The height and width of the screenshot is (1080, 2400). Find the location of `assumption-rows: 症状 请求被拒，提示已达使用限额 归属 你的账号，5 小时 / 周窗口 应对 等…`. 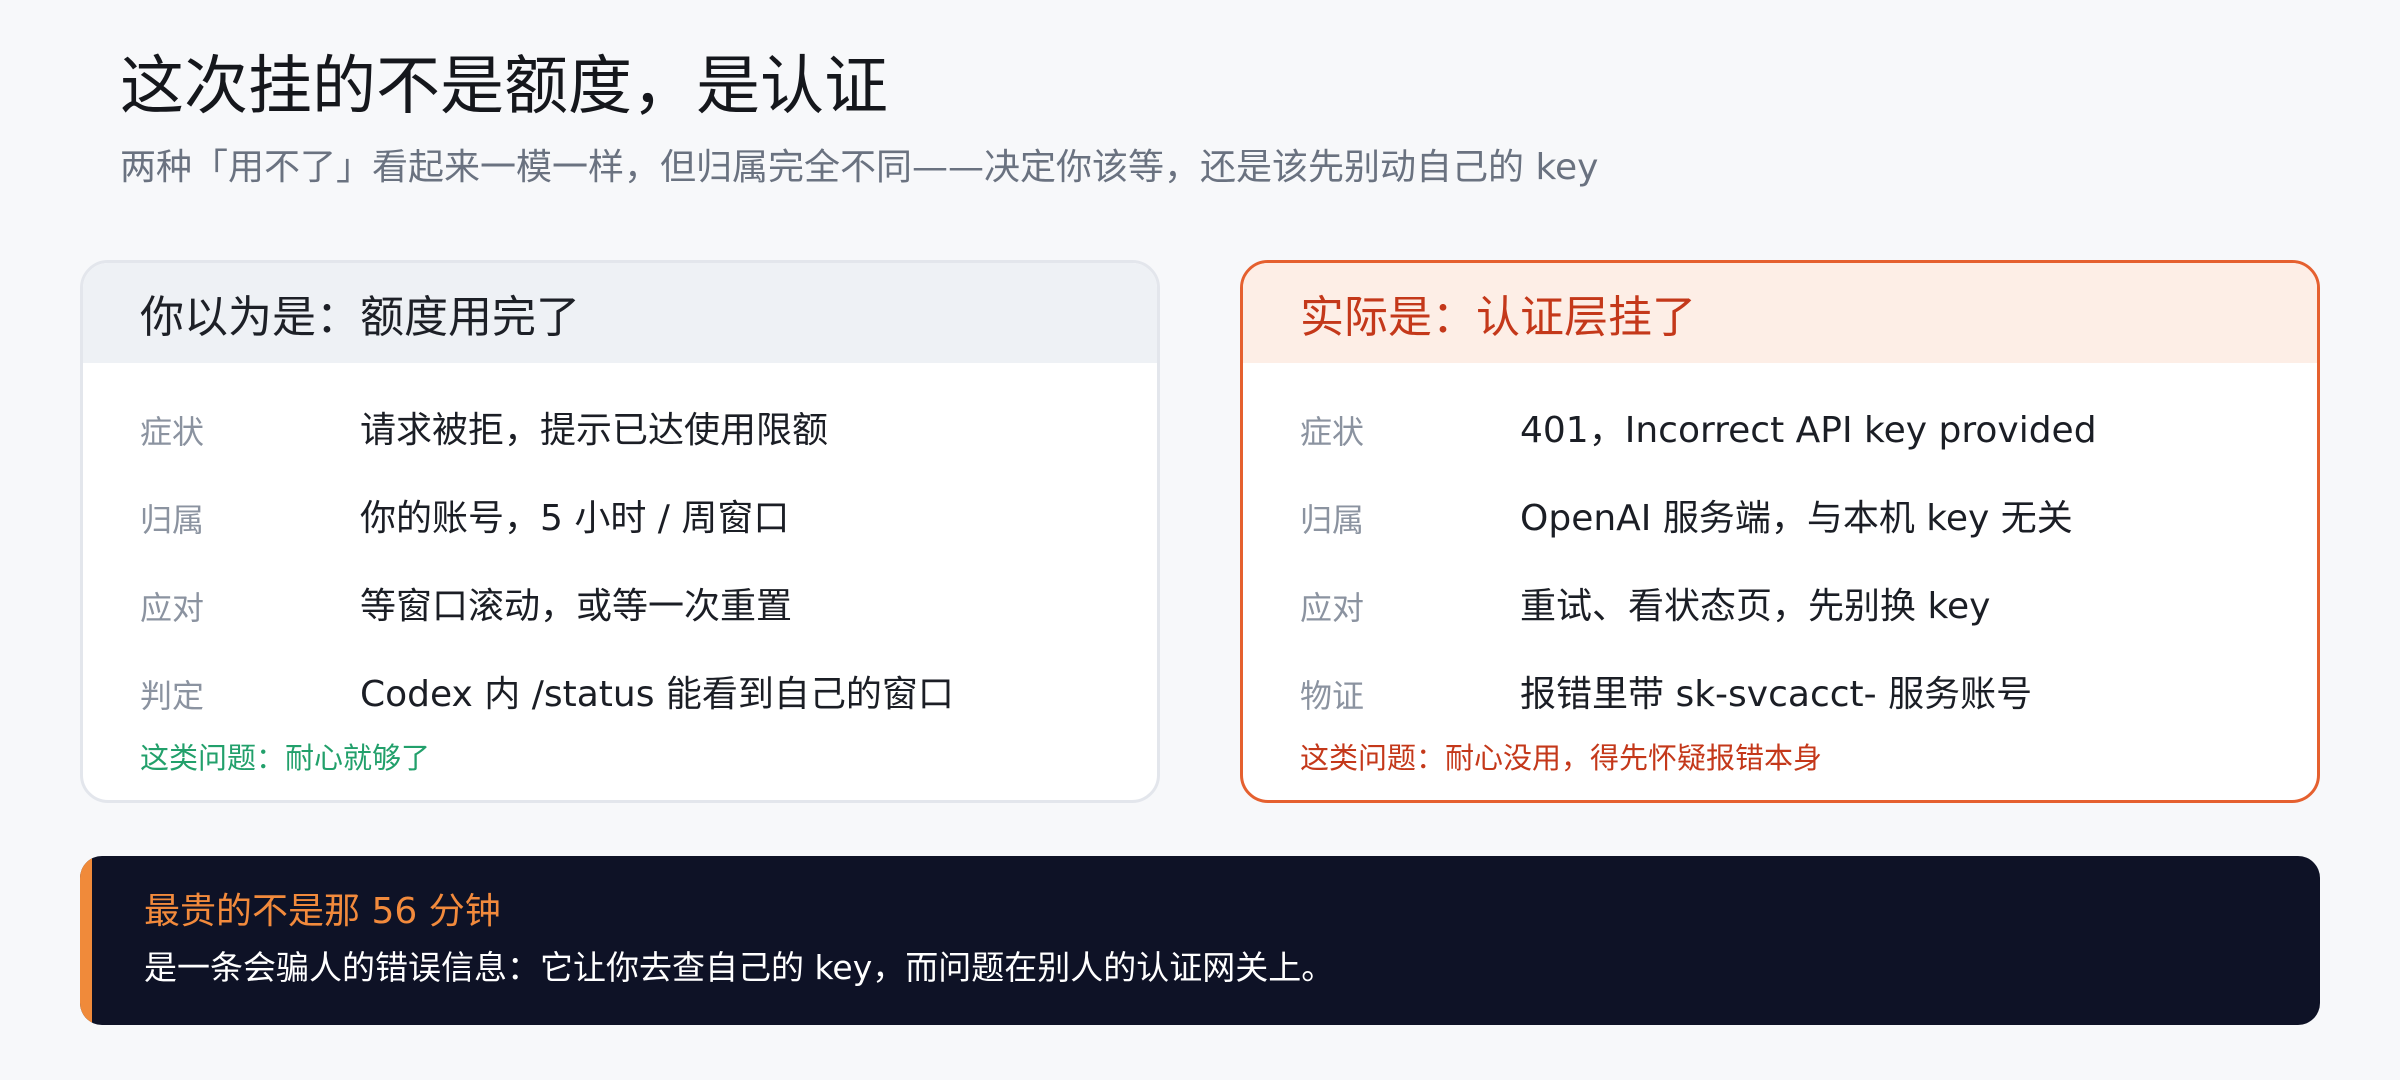

assumption-rows: 症状 请求被拒，提示已达使用限额 归属 你的账号，5 小时 / 周窗口 应对 等… is located at coordinates (633, 586).